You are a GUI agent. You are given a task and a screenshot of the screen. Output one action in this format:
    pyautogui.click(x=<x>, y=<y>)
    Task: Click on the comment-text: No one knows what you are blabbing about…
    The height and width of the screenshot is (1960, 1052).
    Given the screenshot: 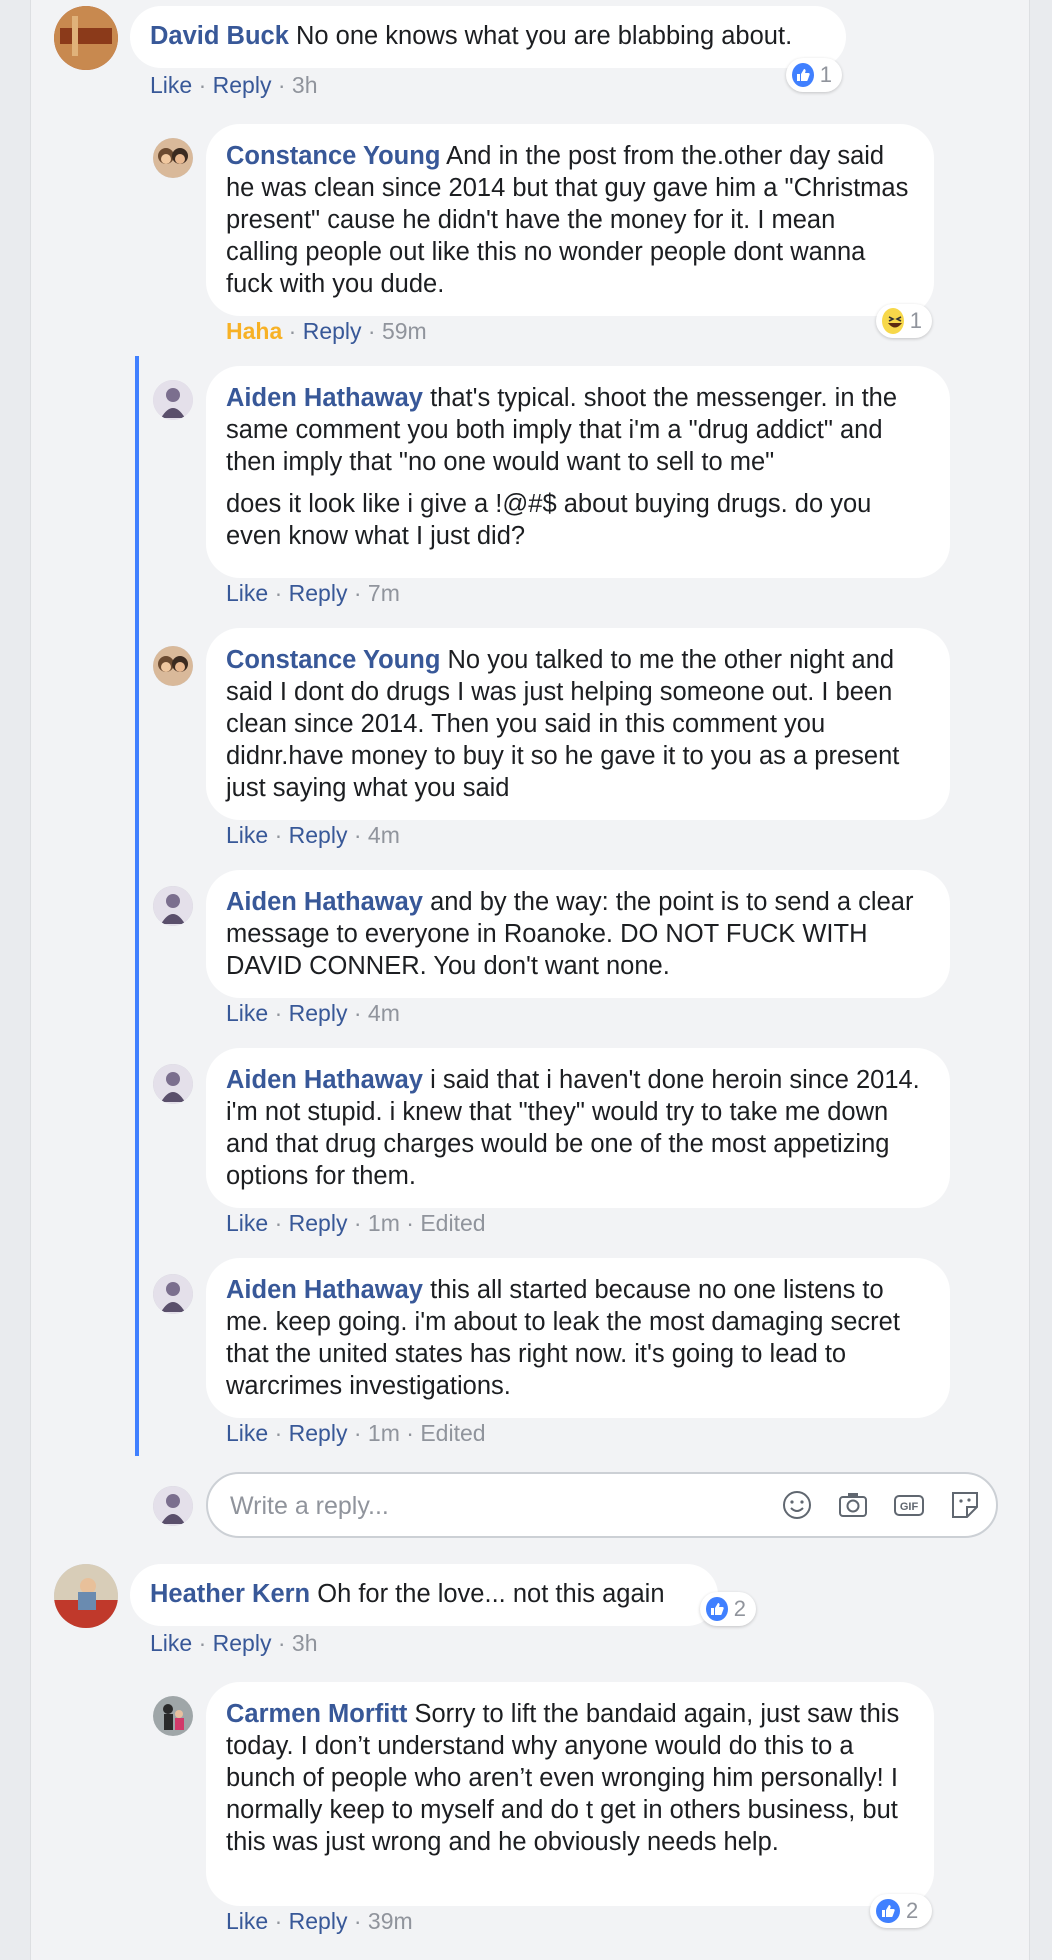 What is the action you would take?
    pyautogui.click(x=544, y=36)
    